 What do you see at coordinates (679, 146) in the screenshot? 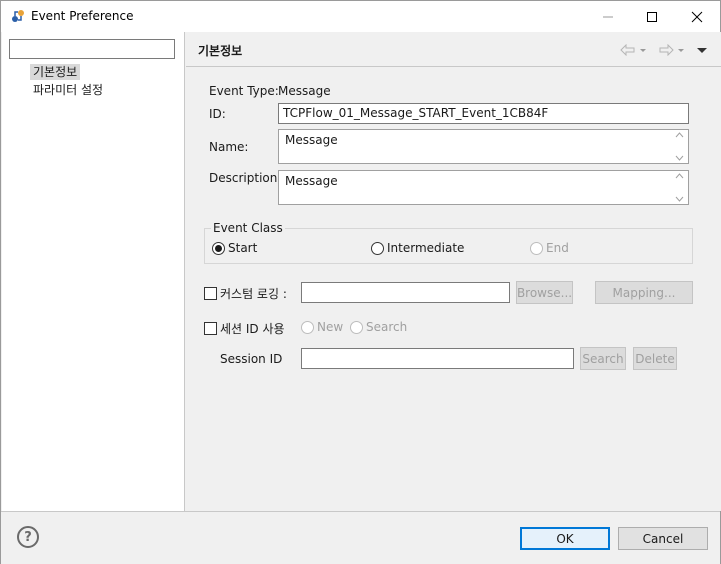
I see `name-scrollbar` at bounding box center [679, 146].